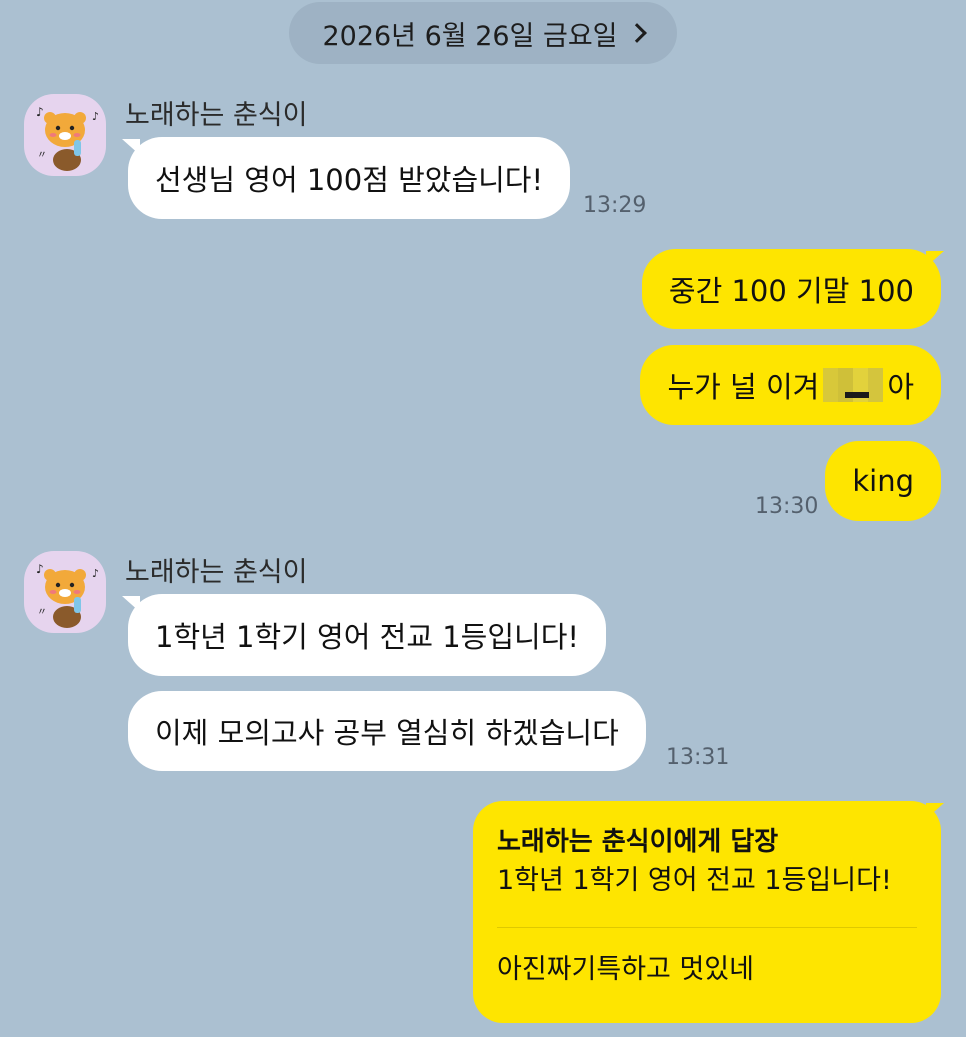 The height and width of the screenshot is (1037, 966). Describe the element at coordinates (787, 506) in the screenshot. I see `message-time: 13:30` at that location.